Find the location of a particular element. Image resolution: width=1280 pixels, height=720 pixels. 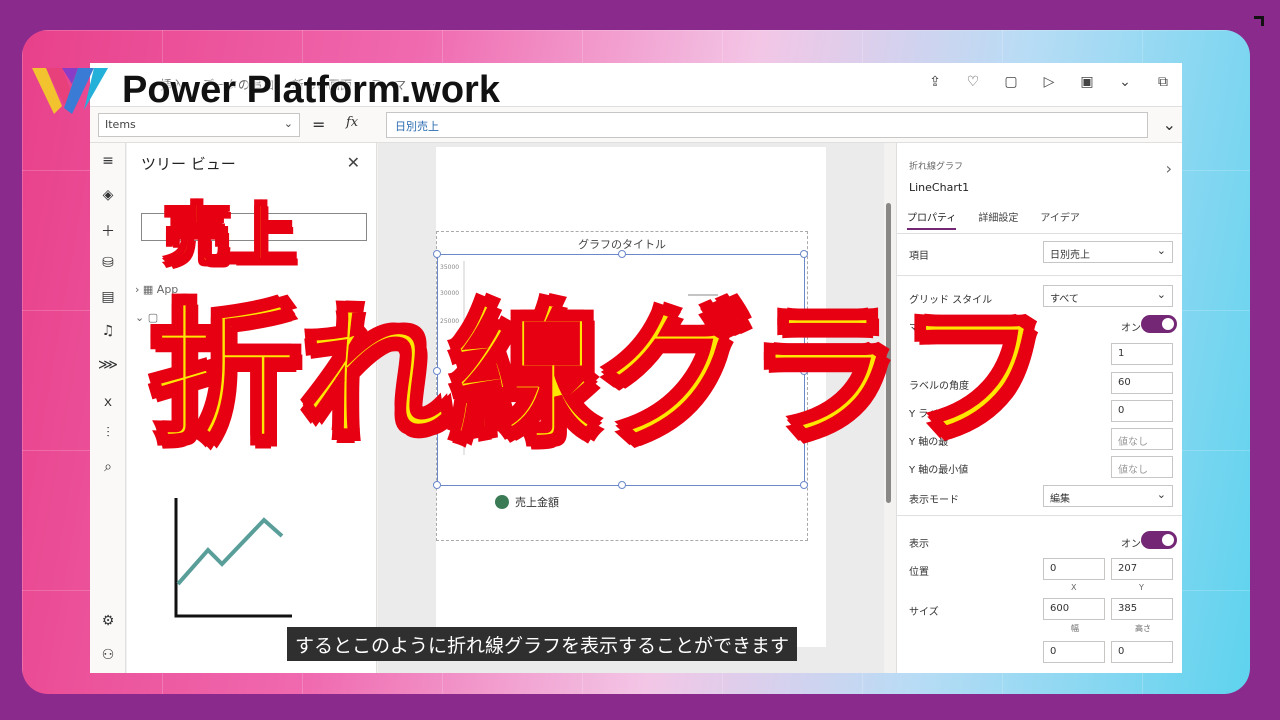

left-rail: ≡ ◈ ＋ ⛁ ▤ ♫ ⋙ ｘ ⫶ ⌕ ⚙ ⚇ is located at coordinates (108, 408).